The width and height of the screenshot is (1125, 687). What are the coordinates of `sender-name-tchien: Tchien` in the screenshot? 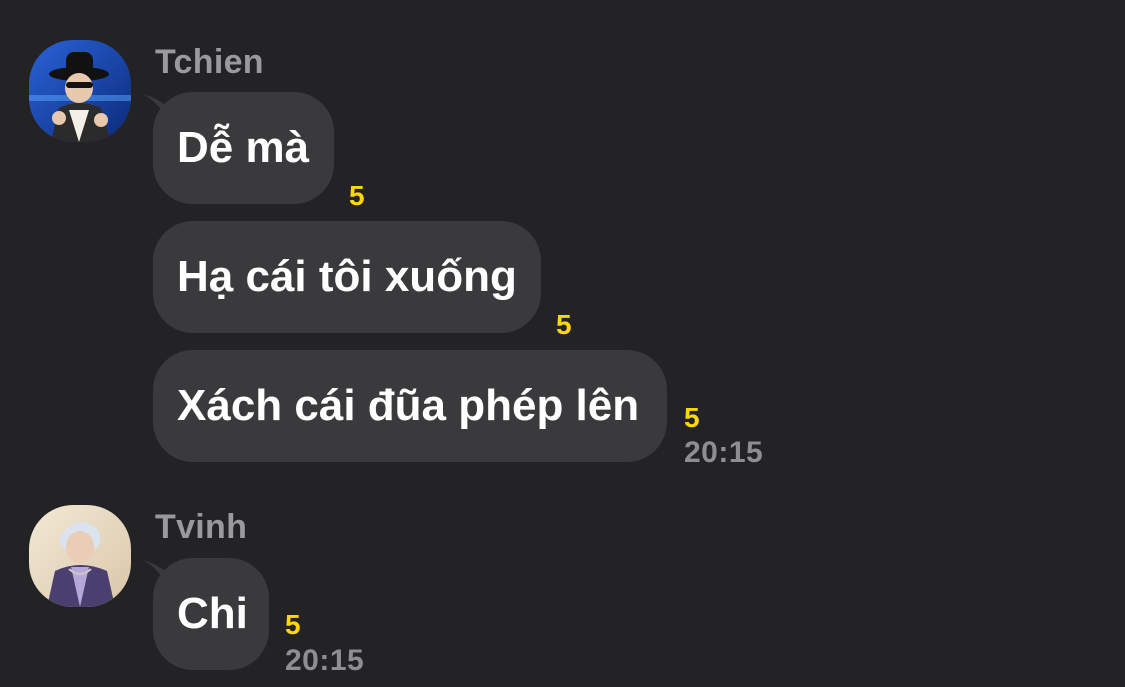 It's located at (209, 62).